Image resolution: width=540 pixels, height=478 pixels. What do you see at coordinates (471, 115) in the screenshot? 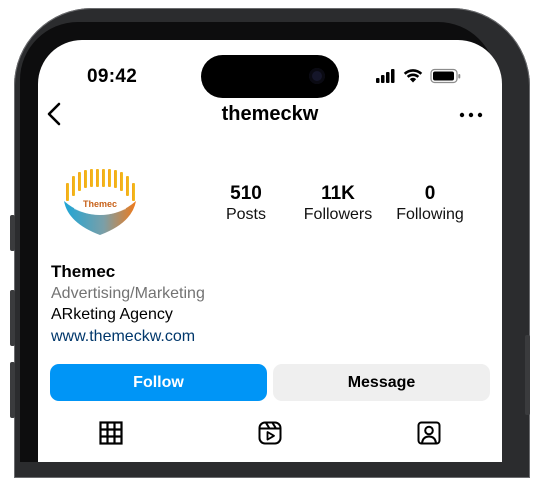
I see `more-horizontal-icon` at bounding box center [471, 115].